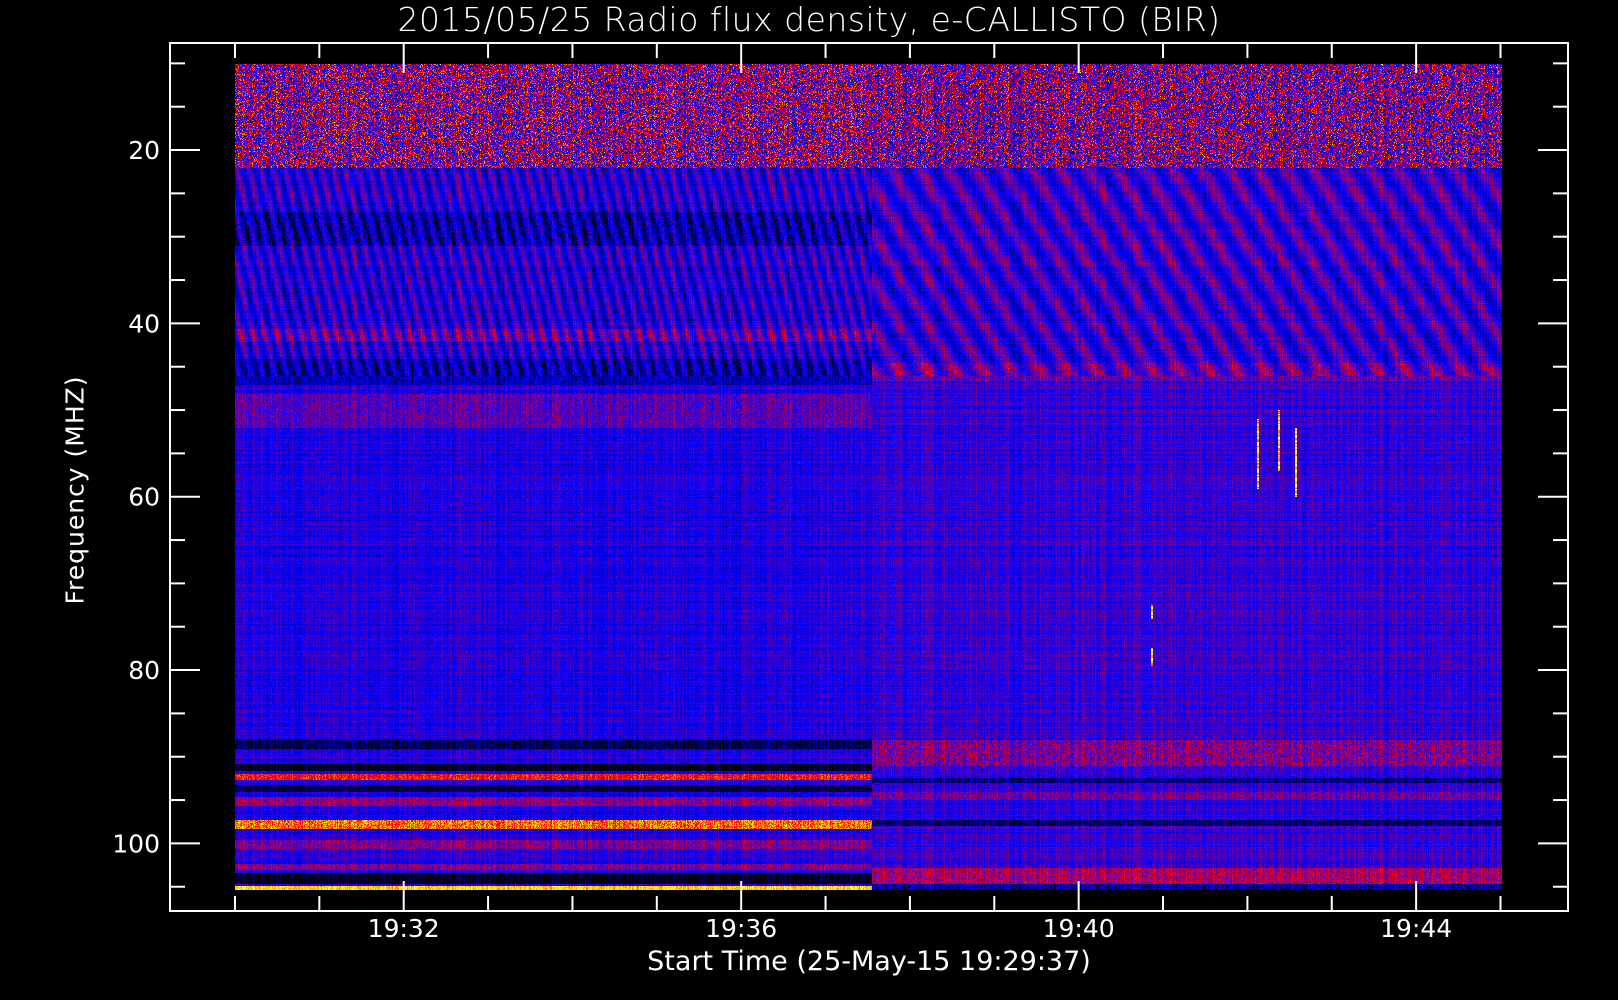 This screenshot has width=1618, height=1000. Describe the element at coordinates (144, 323) in the screenshot. I see `y-tick-label: 40` at that location.